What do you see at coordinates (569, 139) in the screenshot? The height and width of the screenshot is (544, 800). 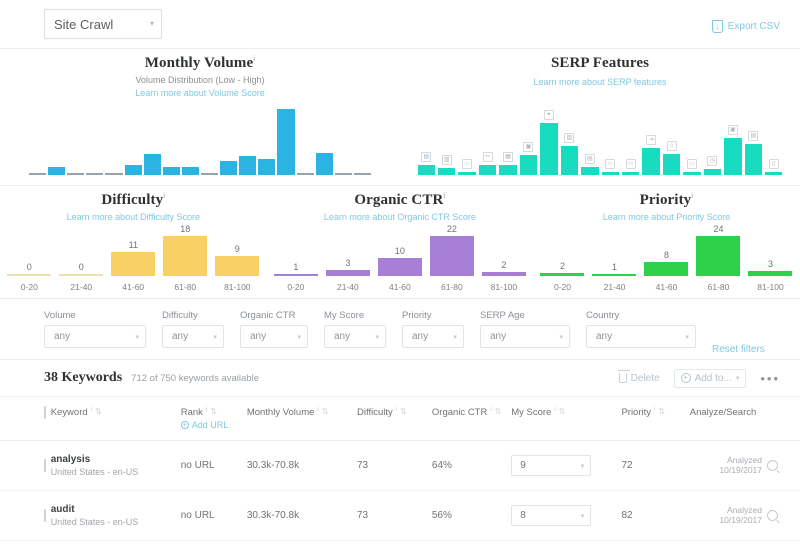 I see `serp-bar-knowledge-panel: ▨` at bounding box center [569, 139].